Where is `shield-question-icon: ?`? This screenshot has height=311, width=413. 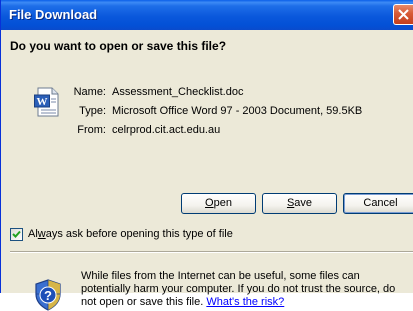
shield-question-icon: ? is located at coordinates (48, 295).